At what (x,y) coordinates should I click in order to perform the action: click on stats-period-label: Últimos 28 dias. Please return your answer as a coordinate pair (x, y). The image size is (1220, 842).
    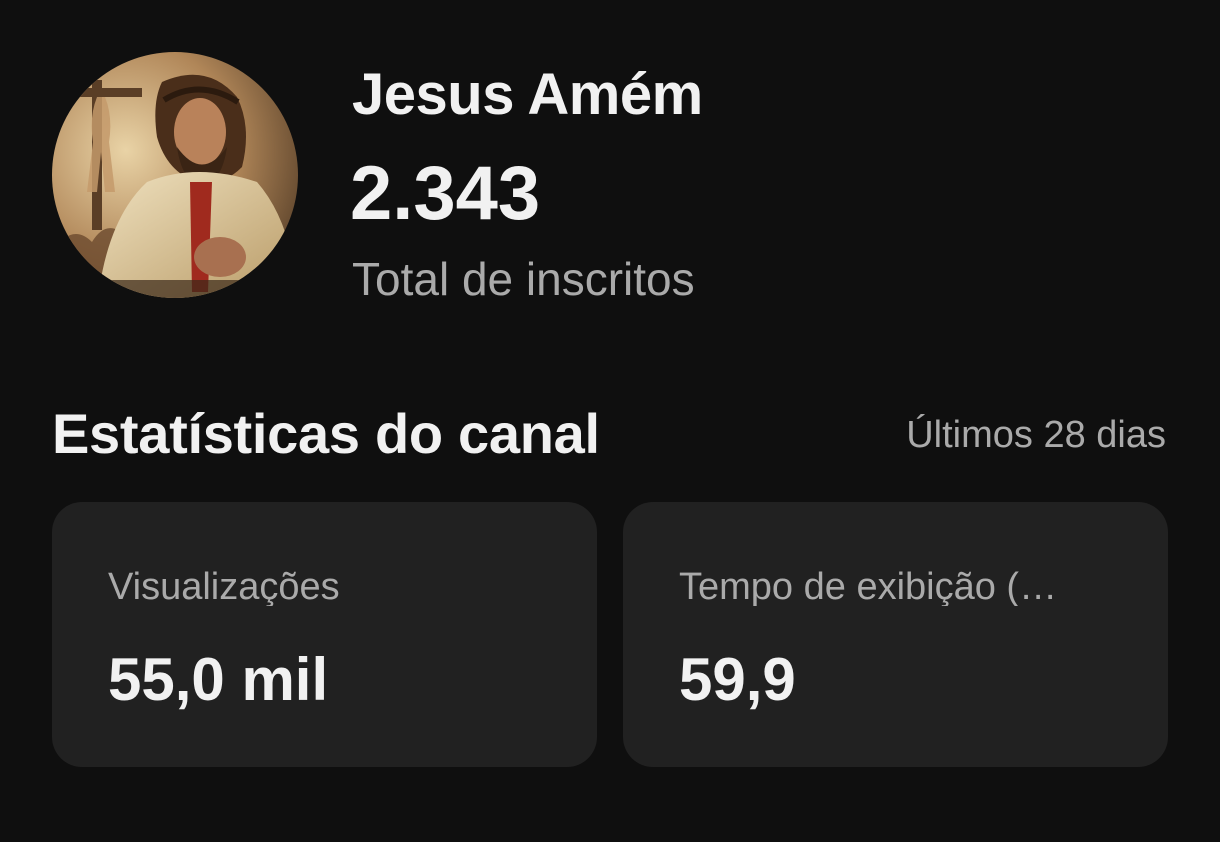
    Looking at the image, I should click on (1036, 435).